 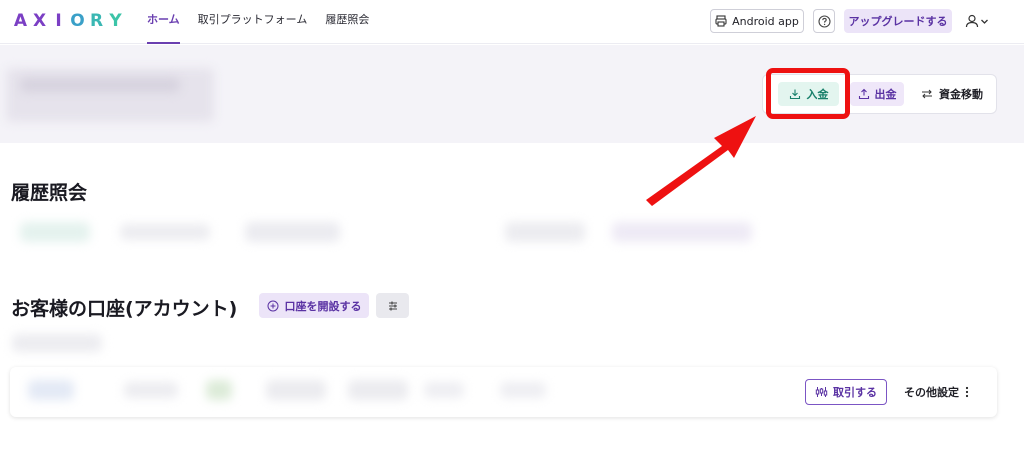 I want to click on nav-item-history: 履歴照会, so click(x=351, y=22).